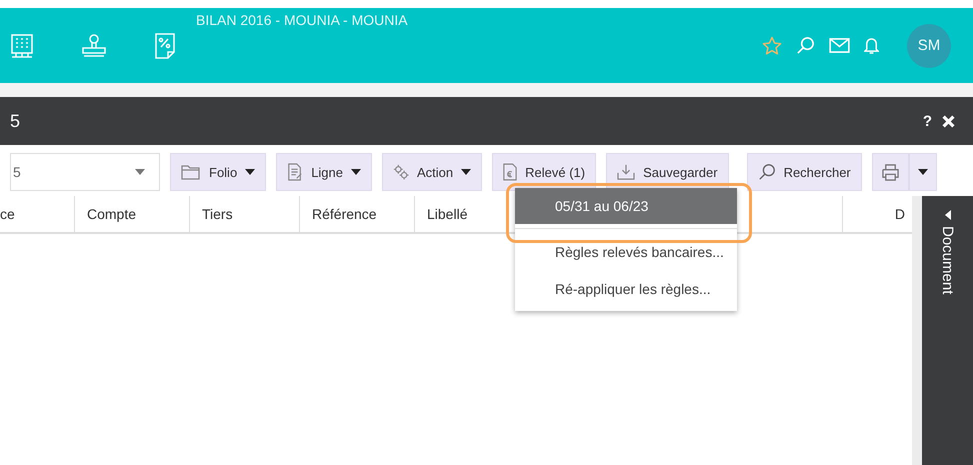  I want to click on close-icon, so click(948, 121).